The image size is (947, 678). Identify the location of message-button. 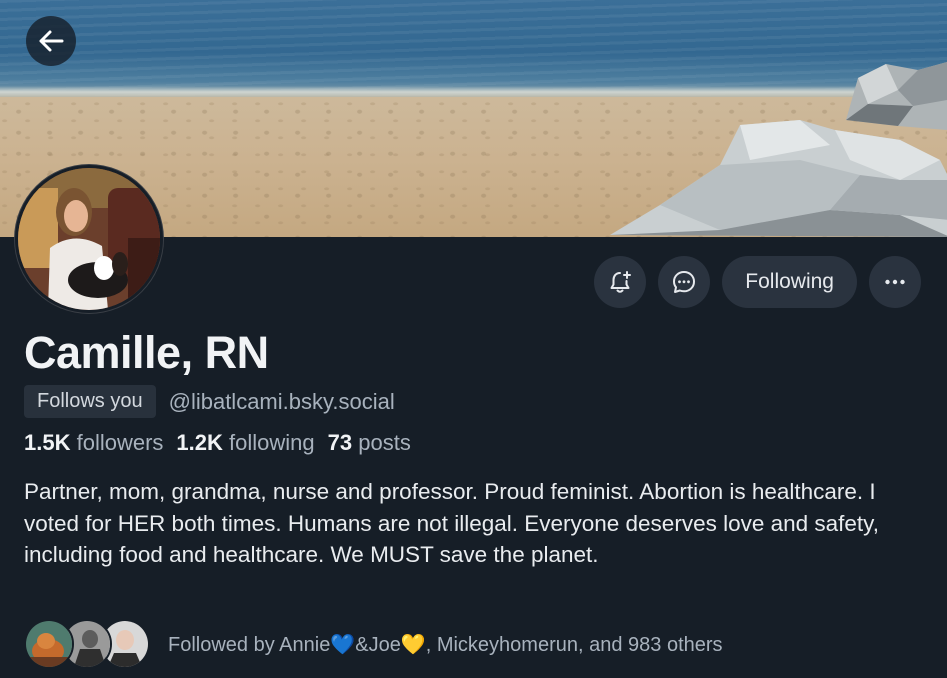
(684, 282).